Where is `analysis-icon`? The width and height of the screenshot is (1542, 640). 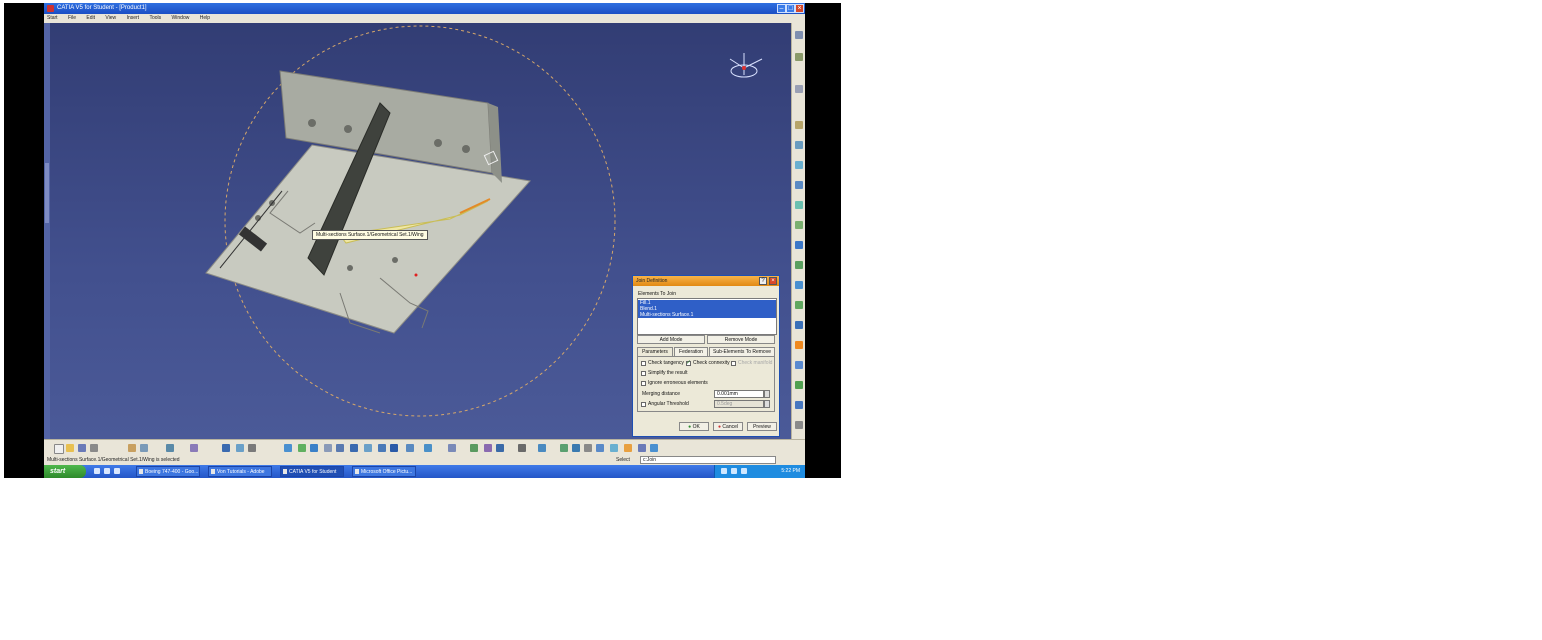 analysis-icon is located at coordinates (452, 448).